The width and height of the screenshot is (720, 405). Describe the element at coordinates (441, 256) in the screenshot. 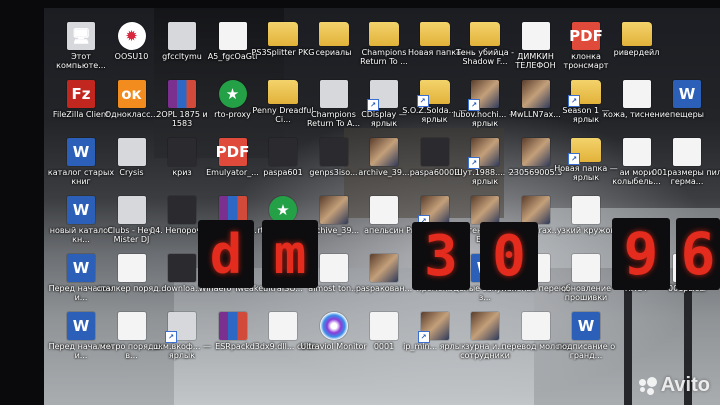

I see `clock-digit: 3` at that location.